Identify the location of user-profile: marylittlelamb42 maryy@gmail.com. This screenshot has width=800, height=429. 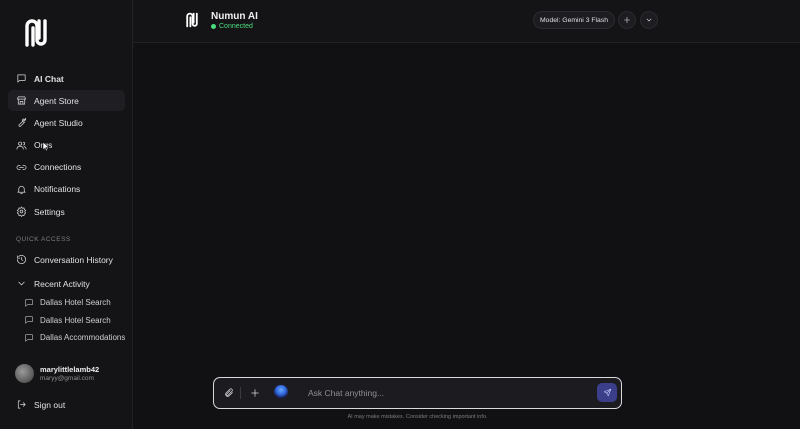
(72, 373).